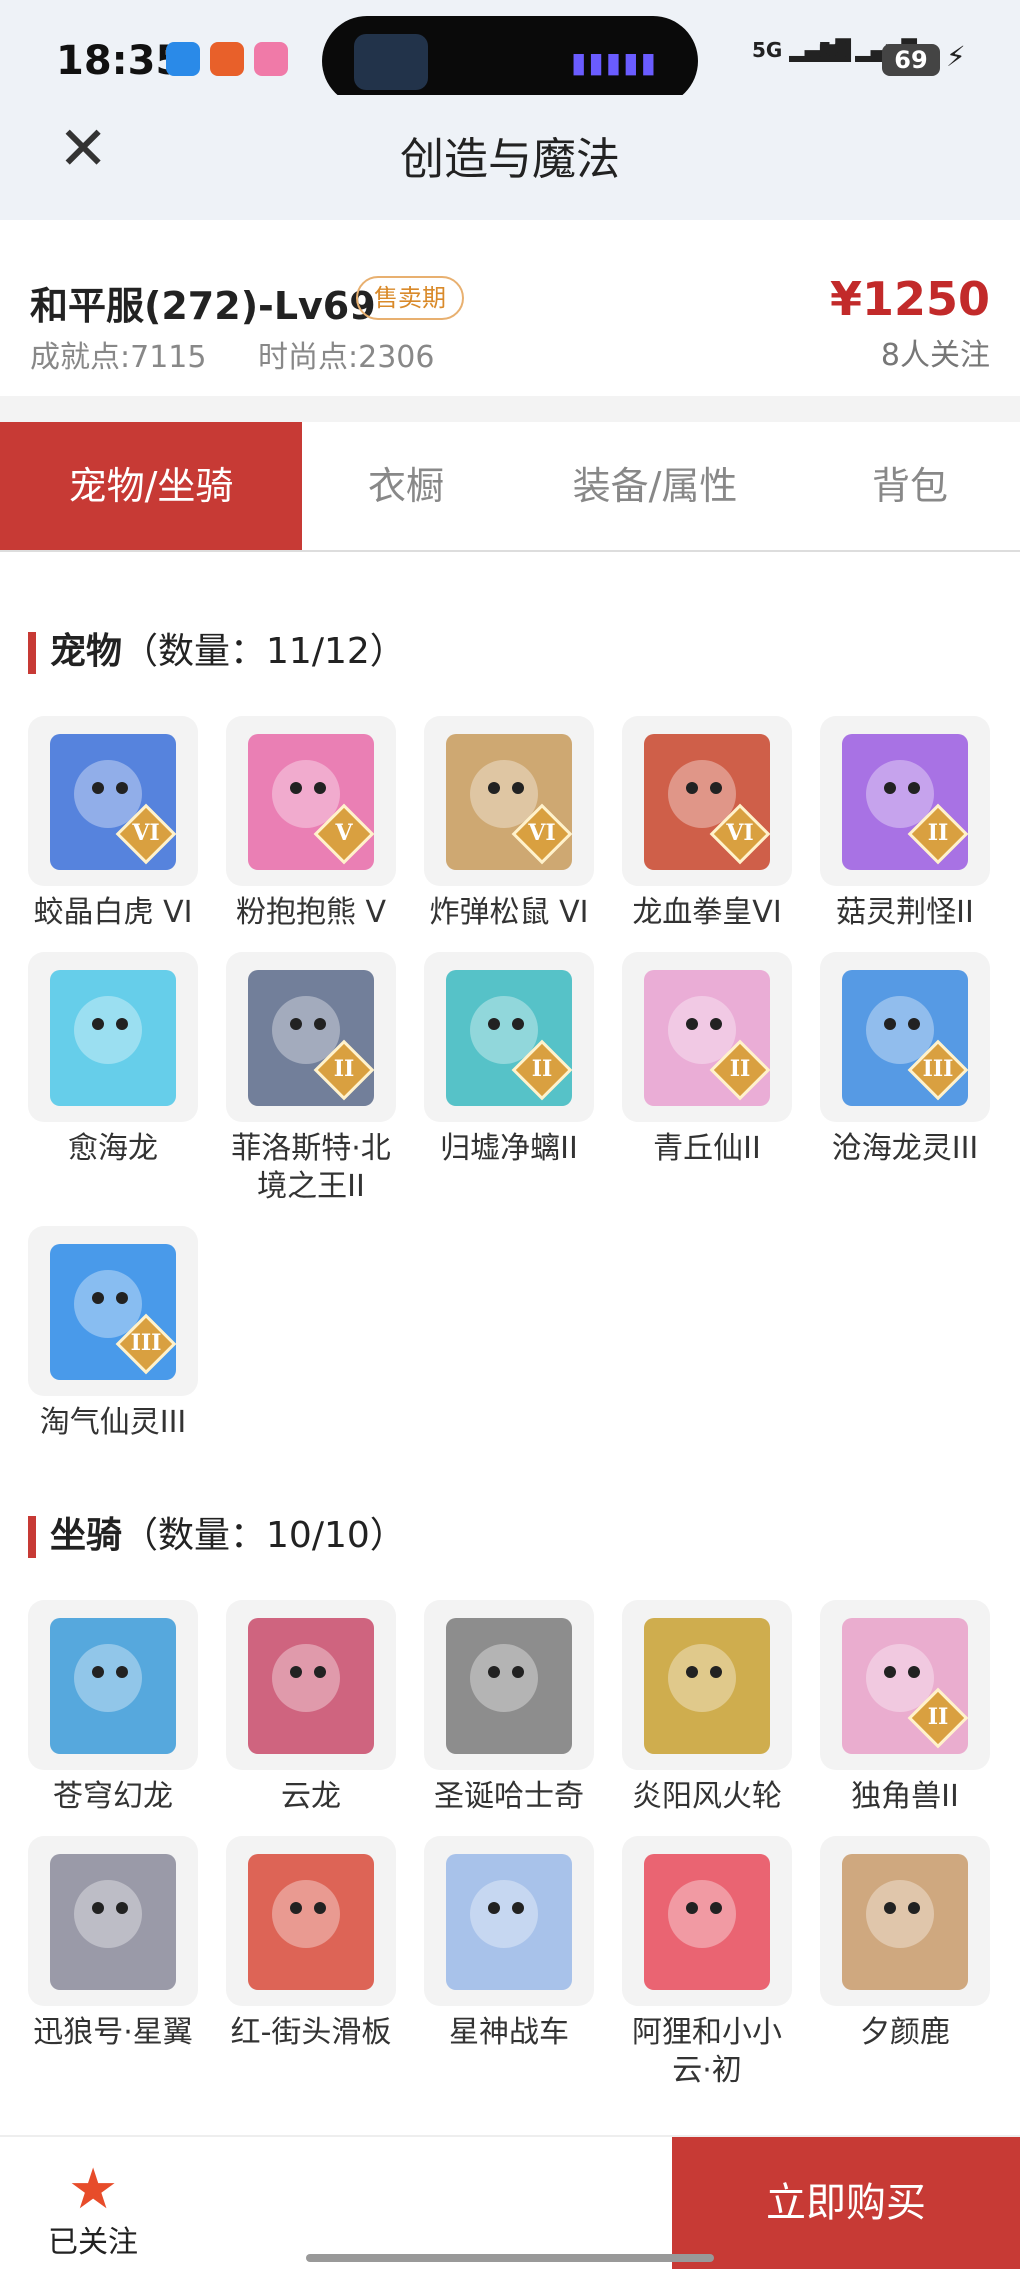  I want to click on mount-item: 红-街头滑板, so click(311, 1963).